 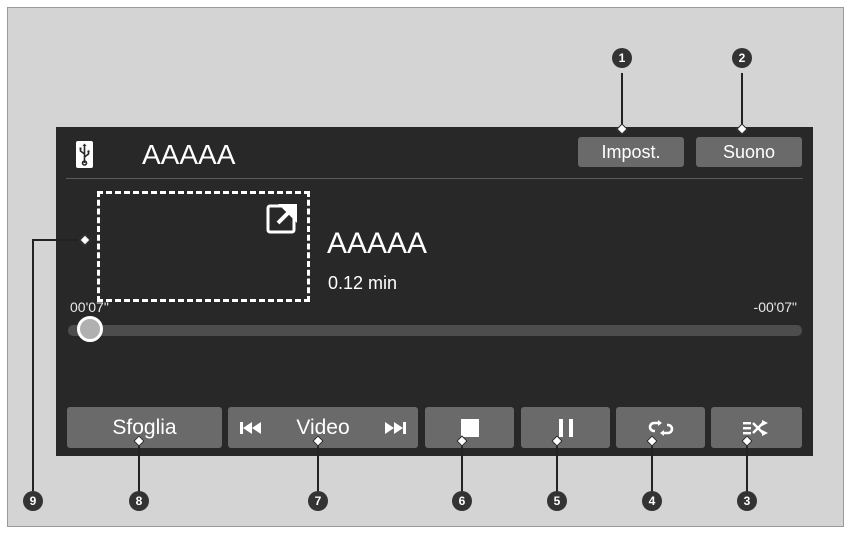 I want to click on shuffle-icon, so click(x=755, y=427).